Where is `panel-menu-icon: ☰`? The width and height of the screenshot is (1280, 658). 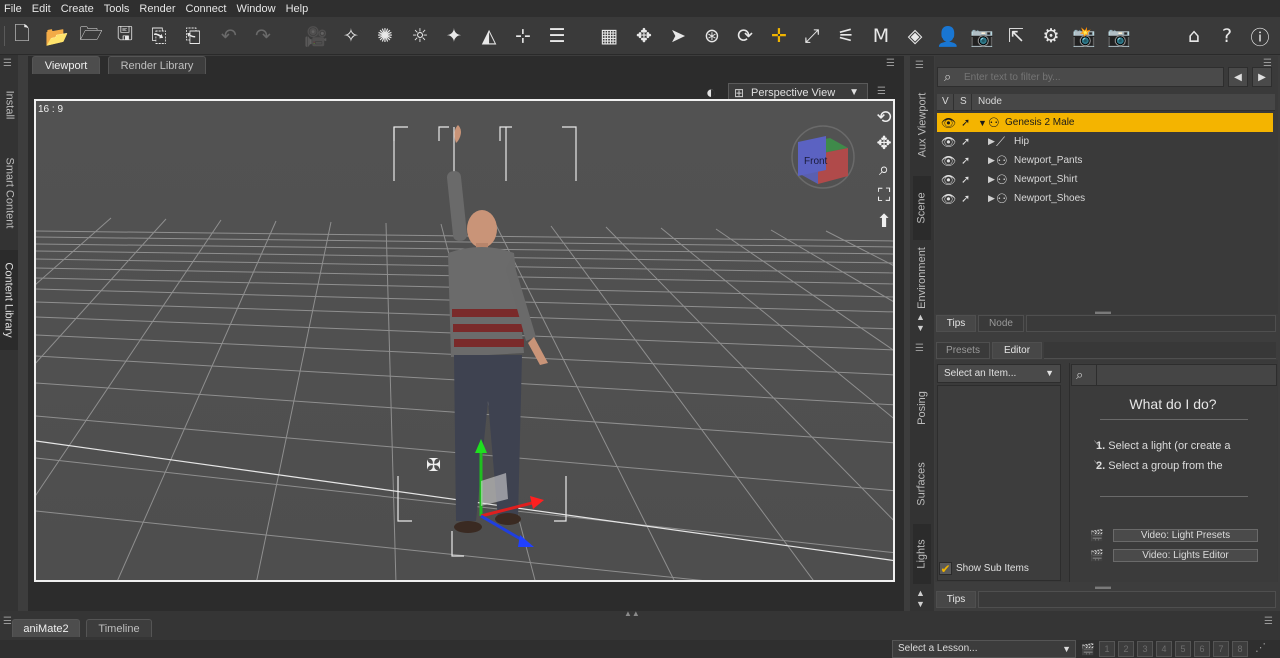 panel-menu-icon: ☰ is located at coordinates (7, 63).